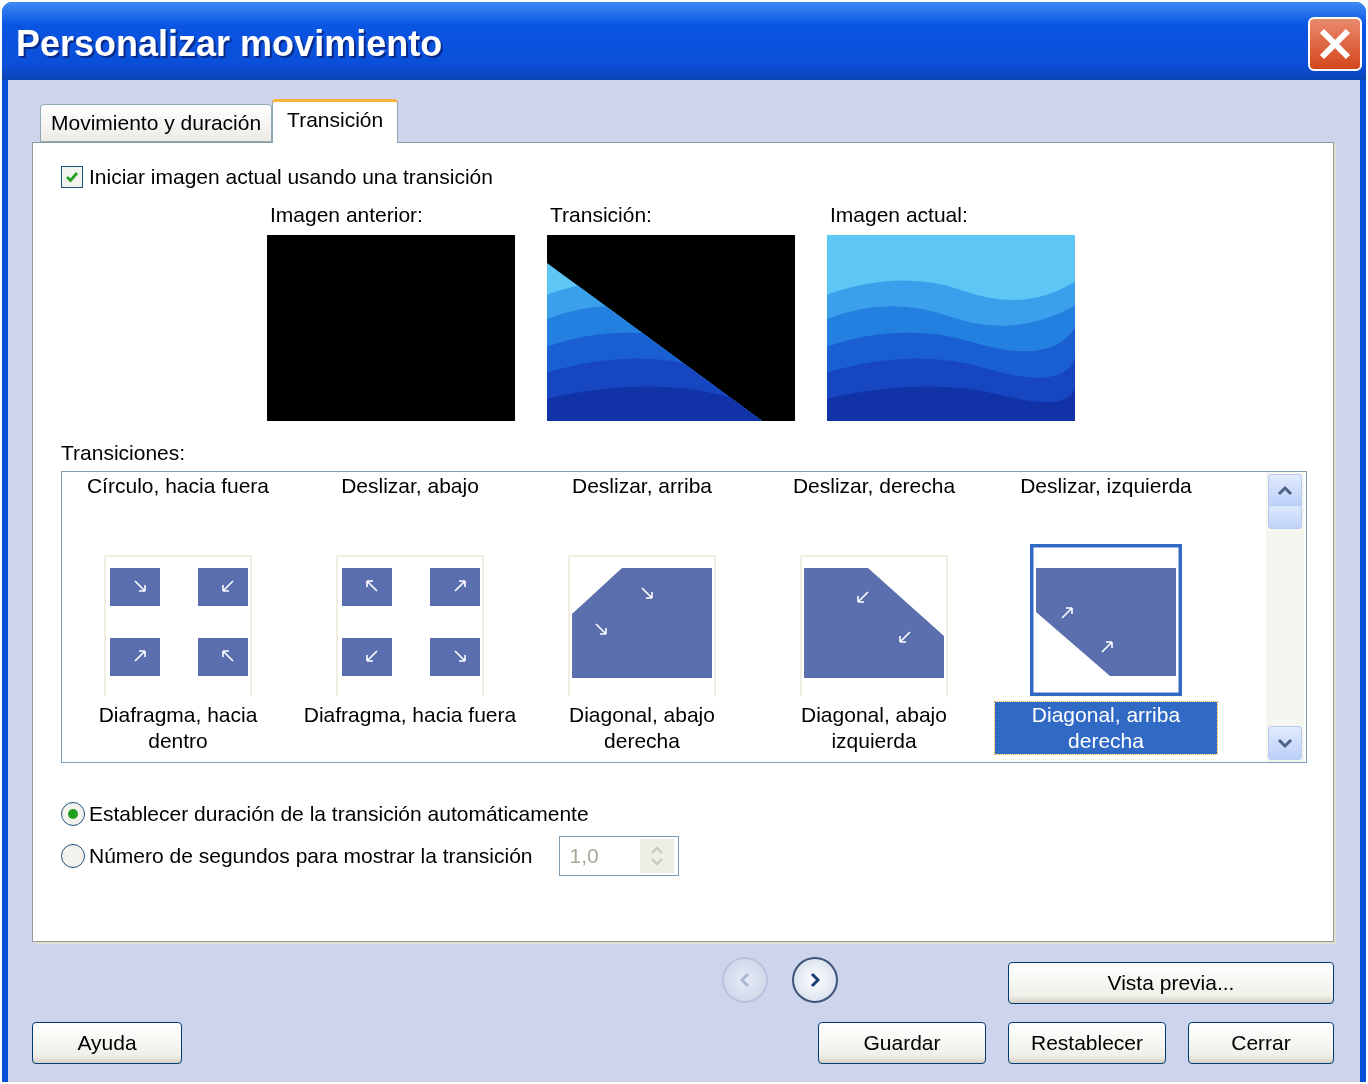  What do you see at coordinates (1285, 743) in the screenshot?
I see `scroll-down-button` at bounding box center [1285, 743].